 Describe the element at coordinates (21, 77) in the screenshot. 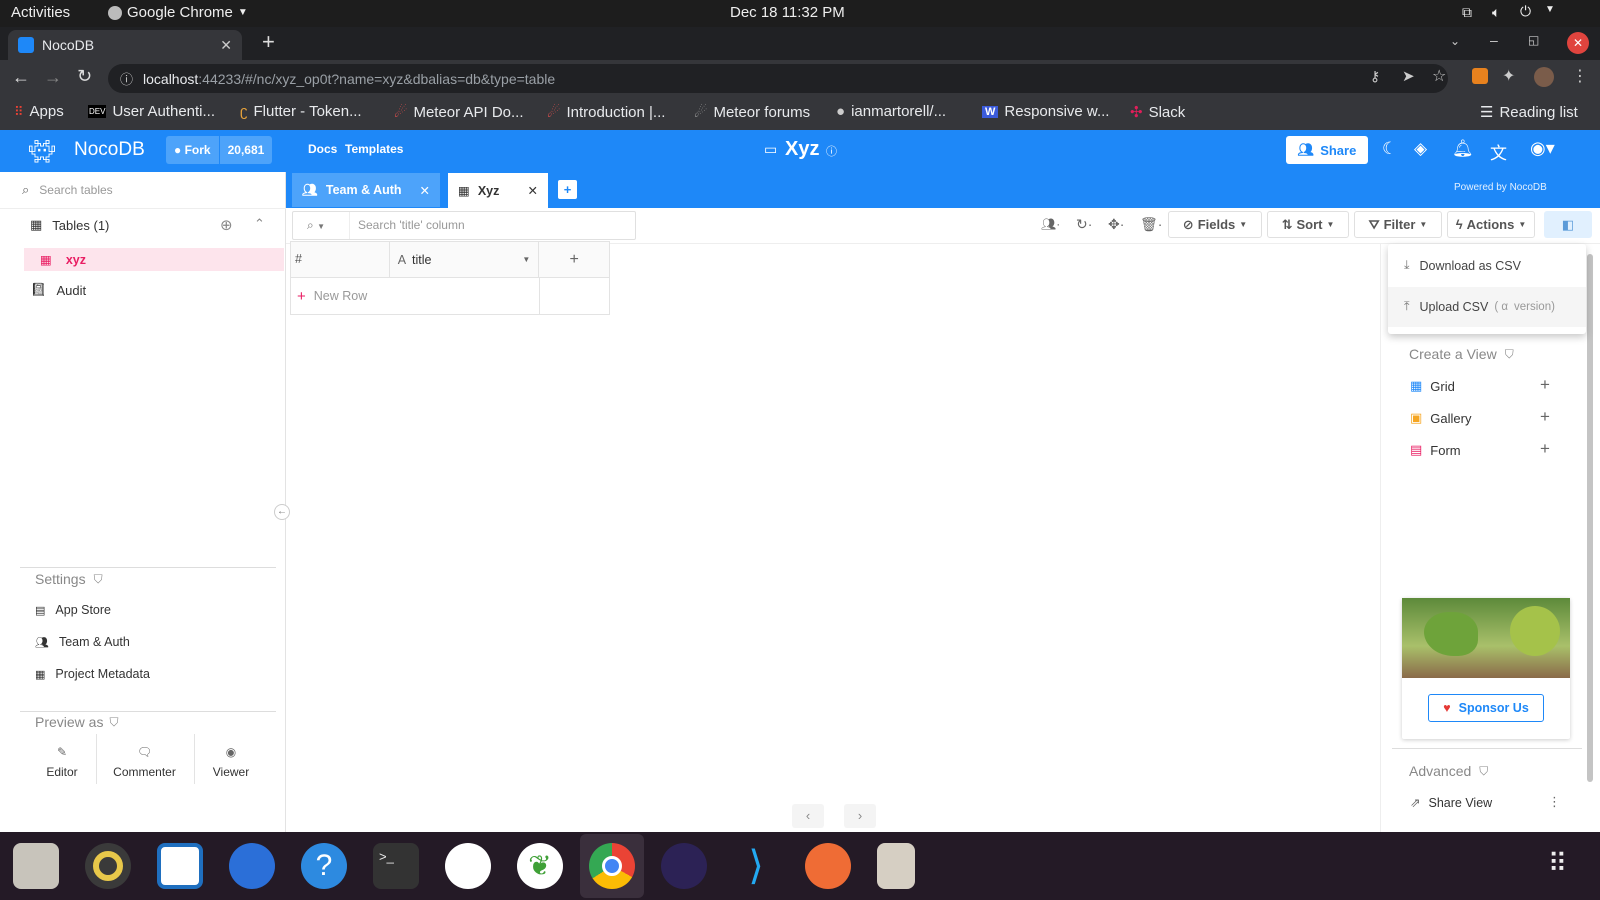

I see `back-icon: ←` at that location.